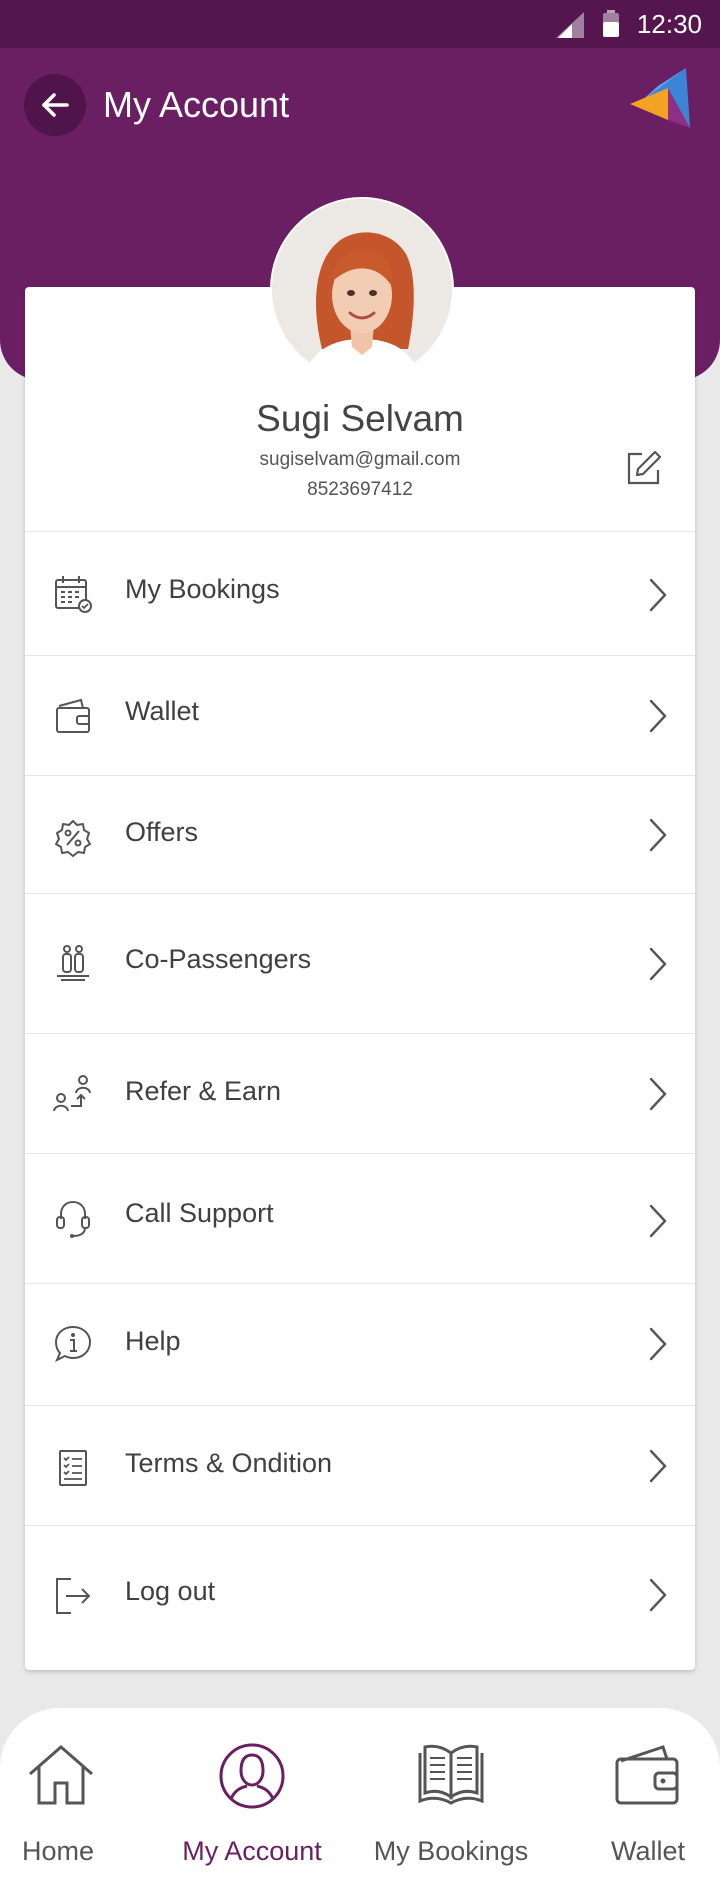 The image size is (720, 1880). What do you see at coordinates (229, 1463) in the screenshot?
I see `menu-item-label: Terms & Ondition` at bounding box center [229, 1463].